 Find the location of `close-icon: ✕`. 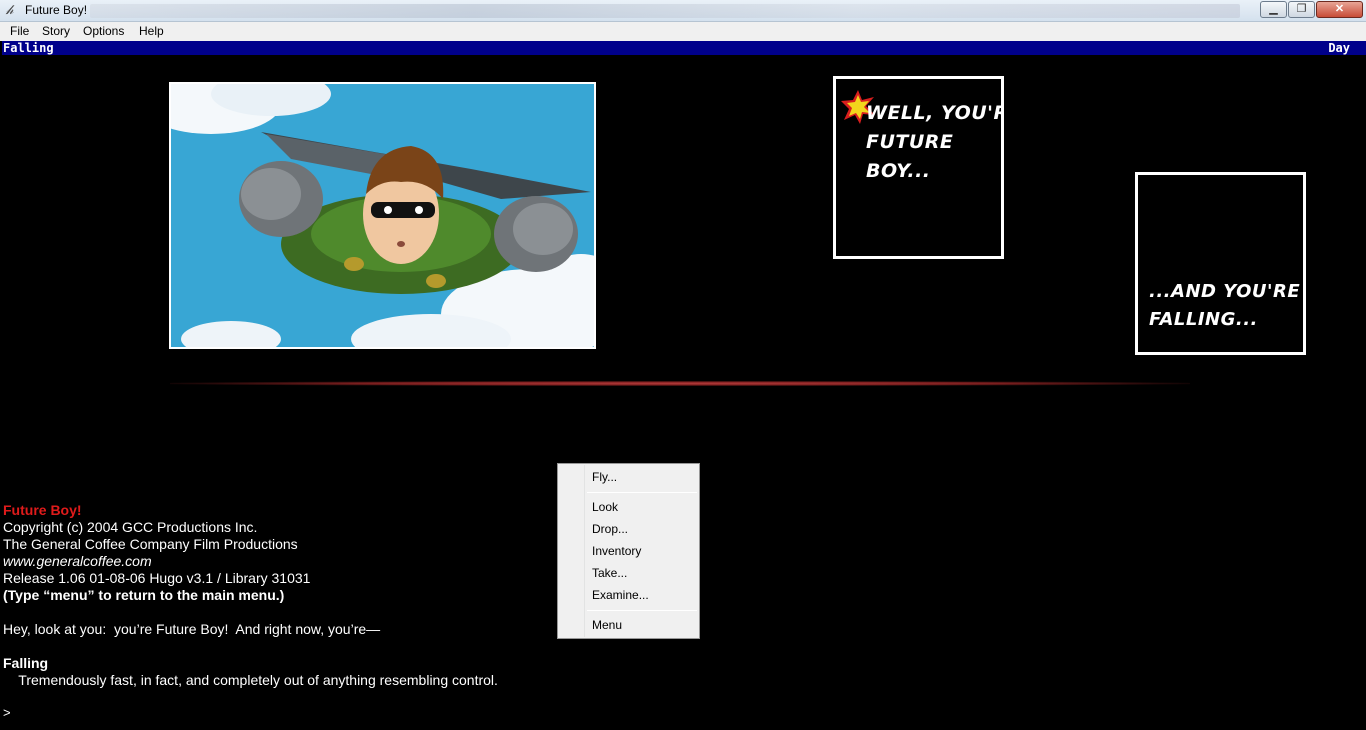

close-icon: ✕ is located at coordinates (1339, 9).